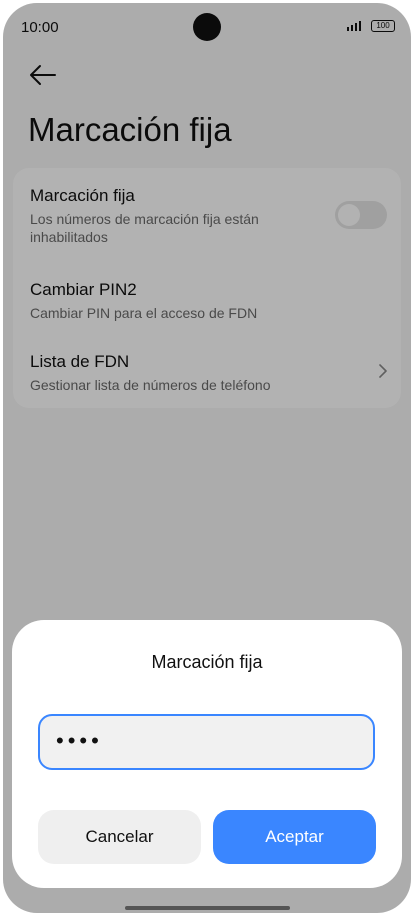  I want to click on pin-input: ••••, so click(206, 742).